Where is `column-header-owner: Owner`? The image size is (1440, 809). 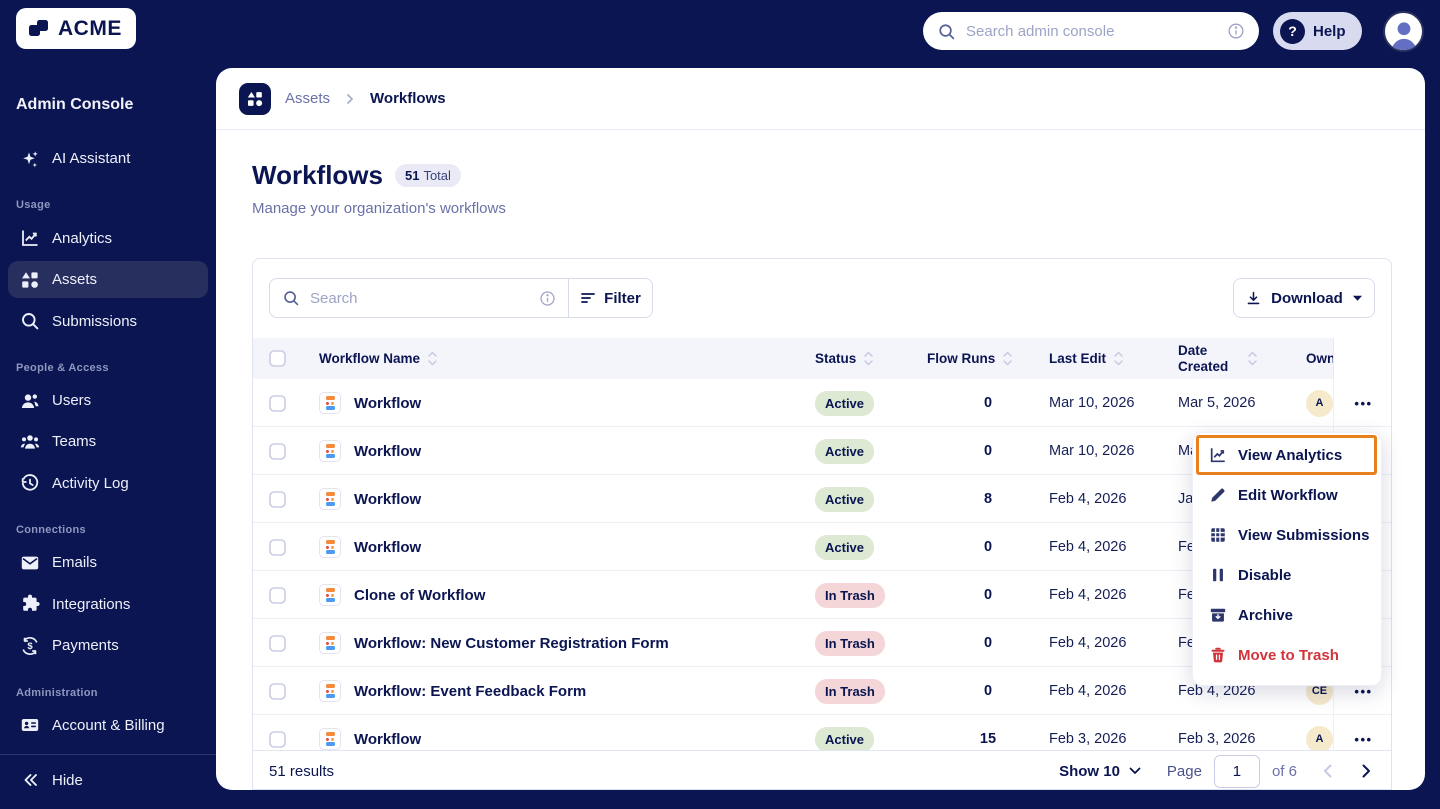
column-header-owner: Owner is located at coordinates (1319, 358).